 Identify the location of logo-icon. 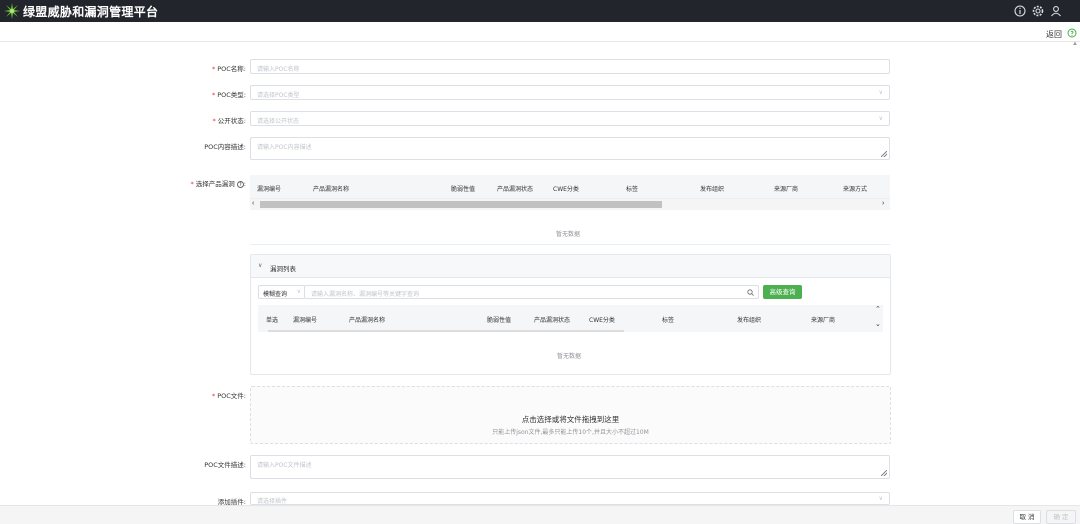
(12, 11).